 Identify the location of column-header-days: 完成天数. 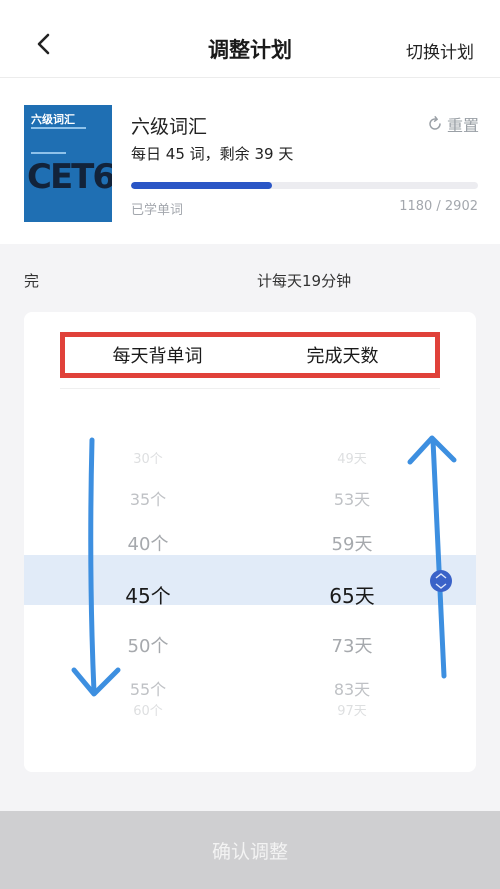
(342, 356).